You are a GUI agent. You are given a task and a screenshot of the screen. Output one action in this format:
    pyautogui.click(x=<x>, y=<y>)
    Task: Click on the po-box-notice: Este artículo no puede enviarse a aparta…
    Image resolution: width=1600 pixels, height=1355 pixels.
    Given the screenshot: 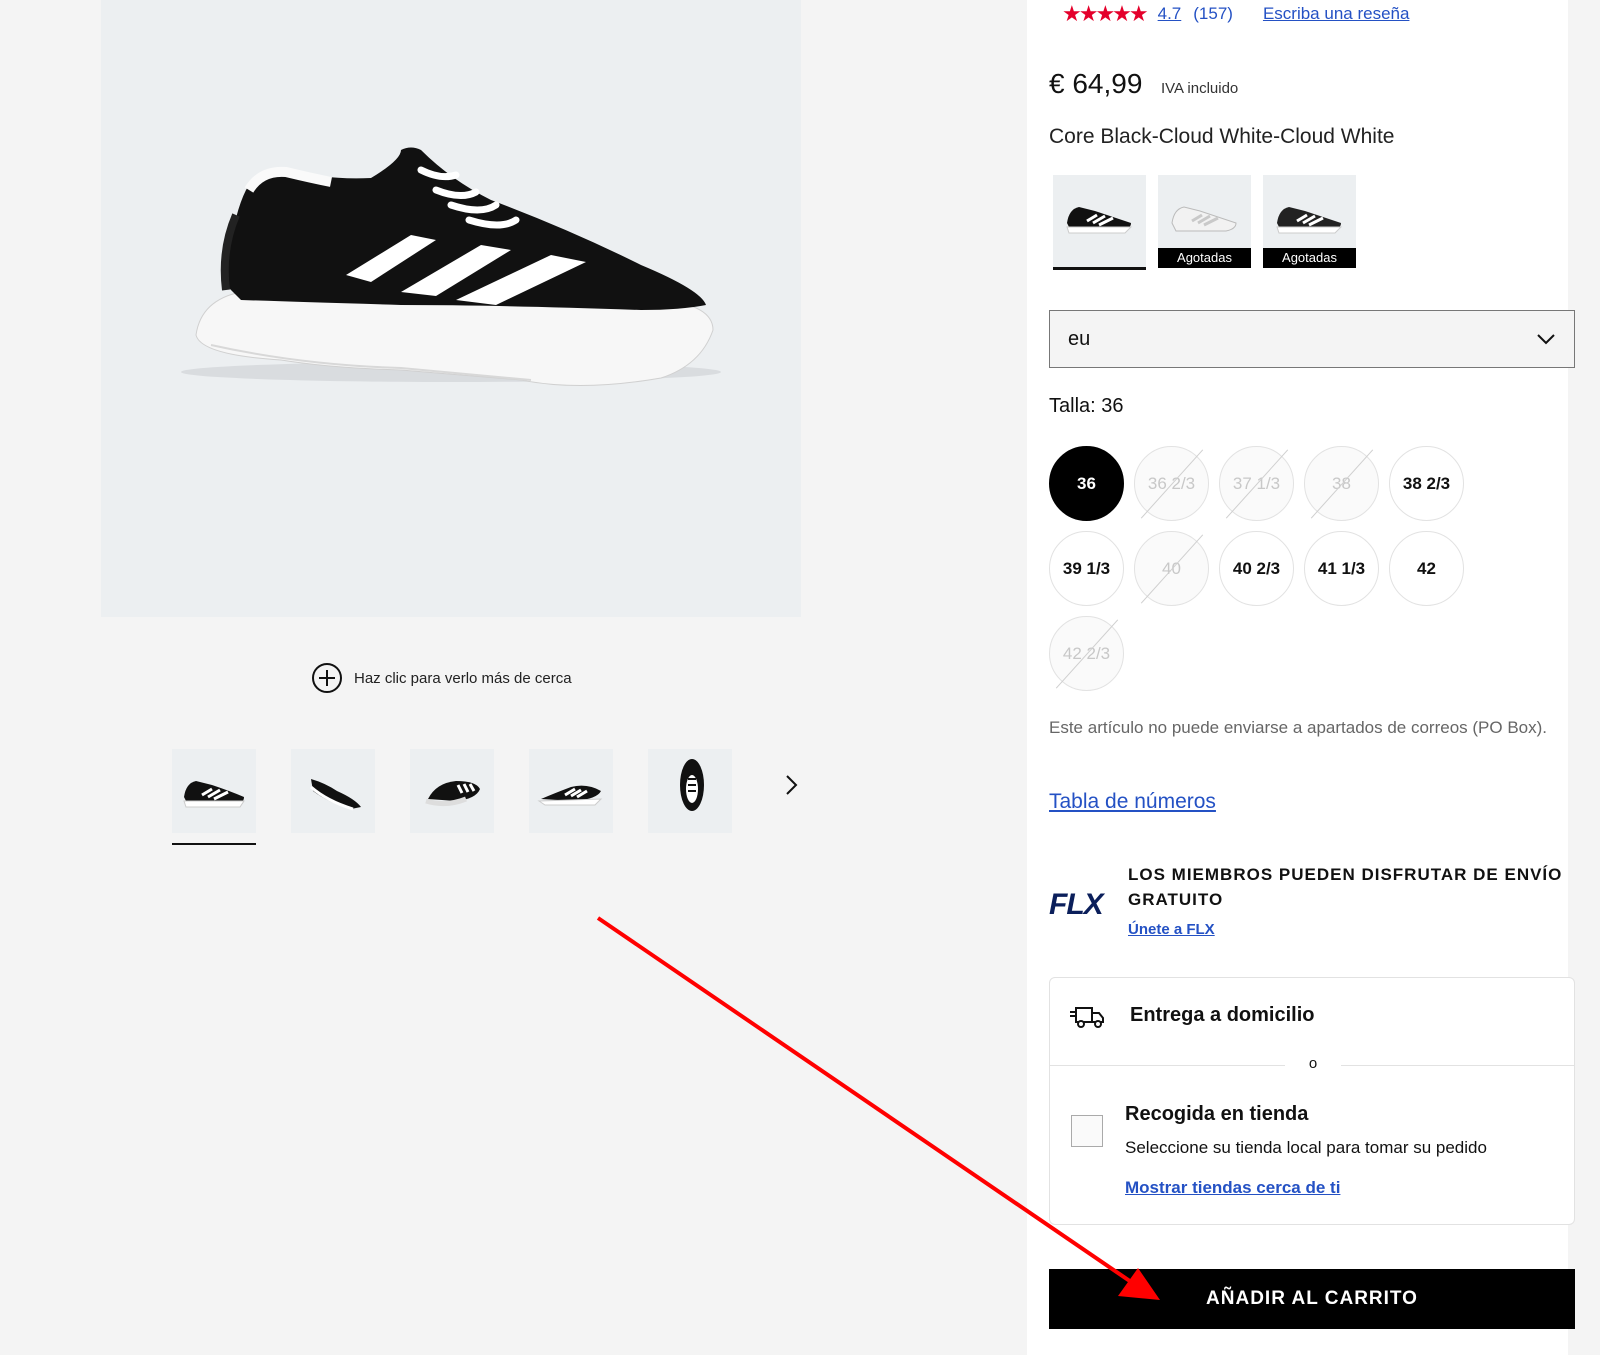 What is the action you would take?
    pyautogui.click(x=1298, y=727)
    